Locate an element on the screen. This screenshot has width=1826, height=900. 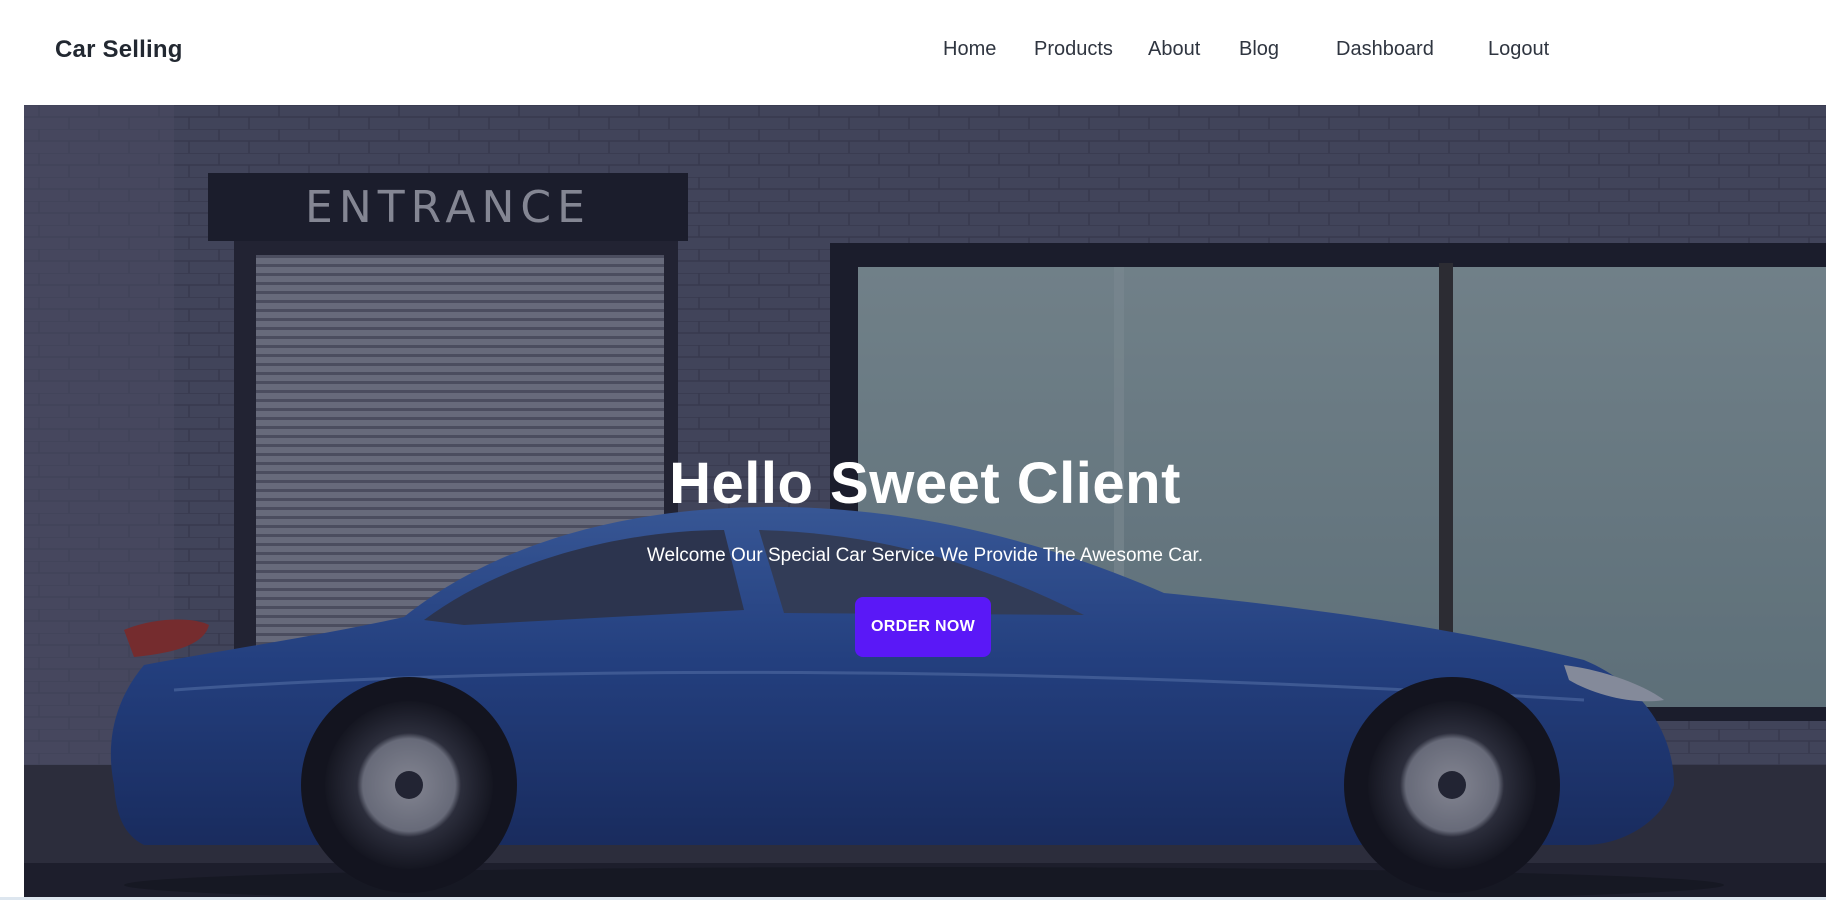
nav-link-logout: Logout is located at coordinates (1518, 49).